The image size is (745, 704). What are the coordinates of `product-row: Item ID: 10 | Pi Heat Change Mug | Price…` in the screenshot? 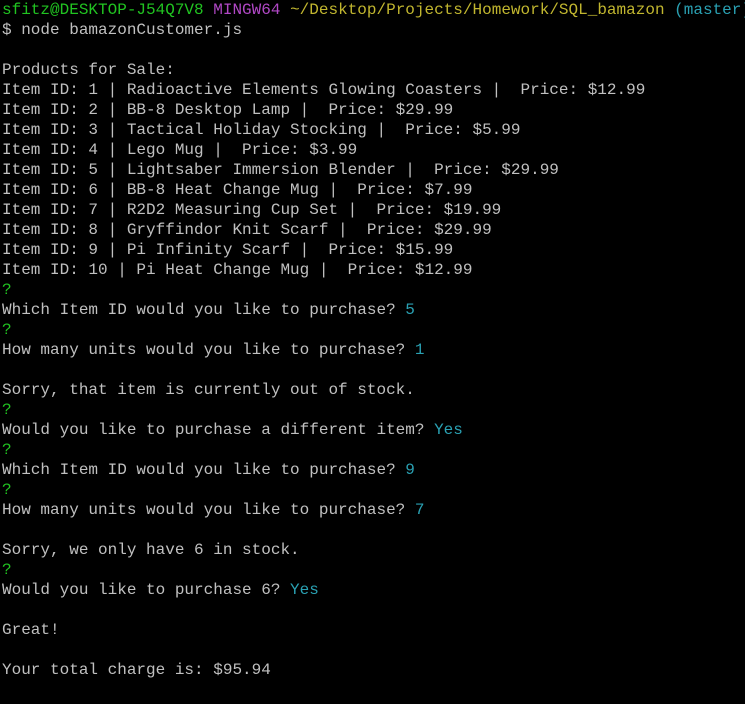 It's located at (237, 270).